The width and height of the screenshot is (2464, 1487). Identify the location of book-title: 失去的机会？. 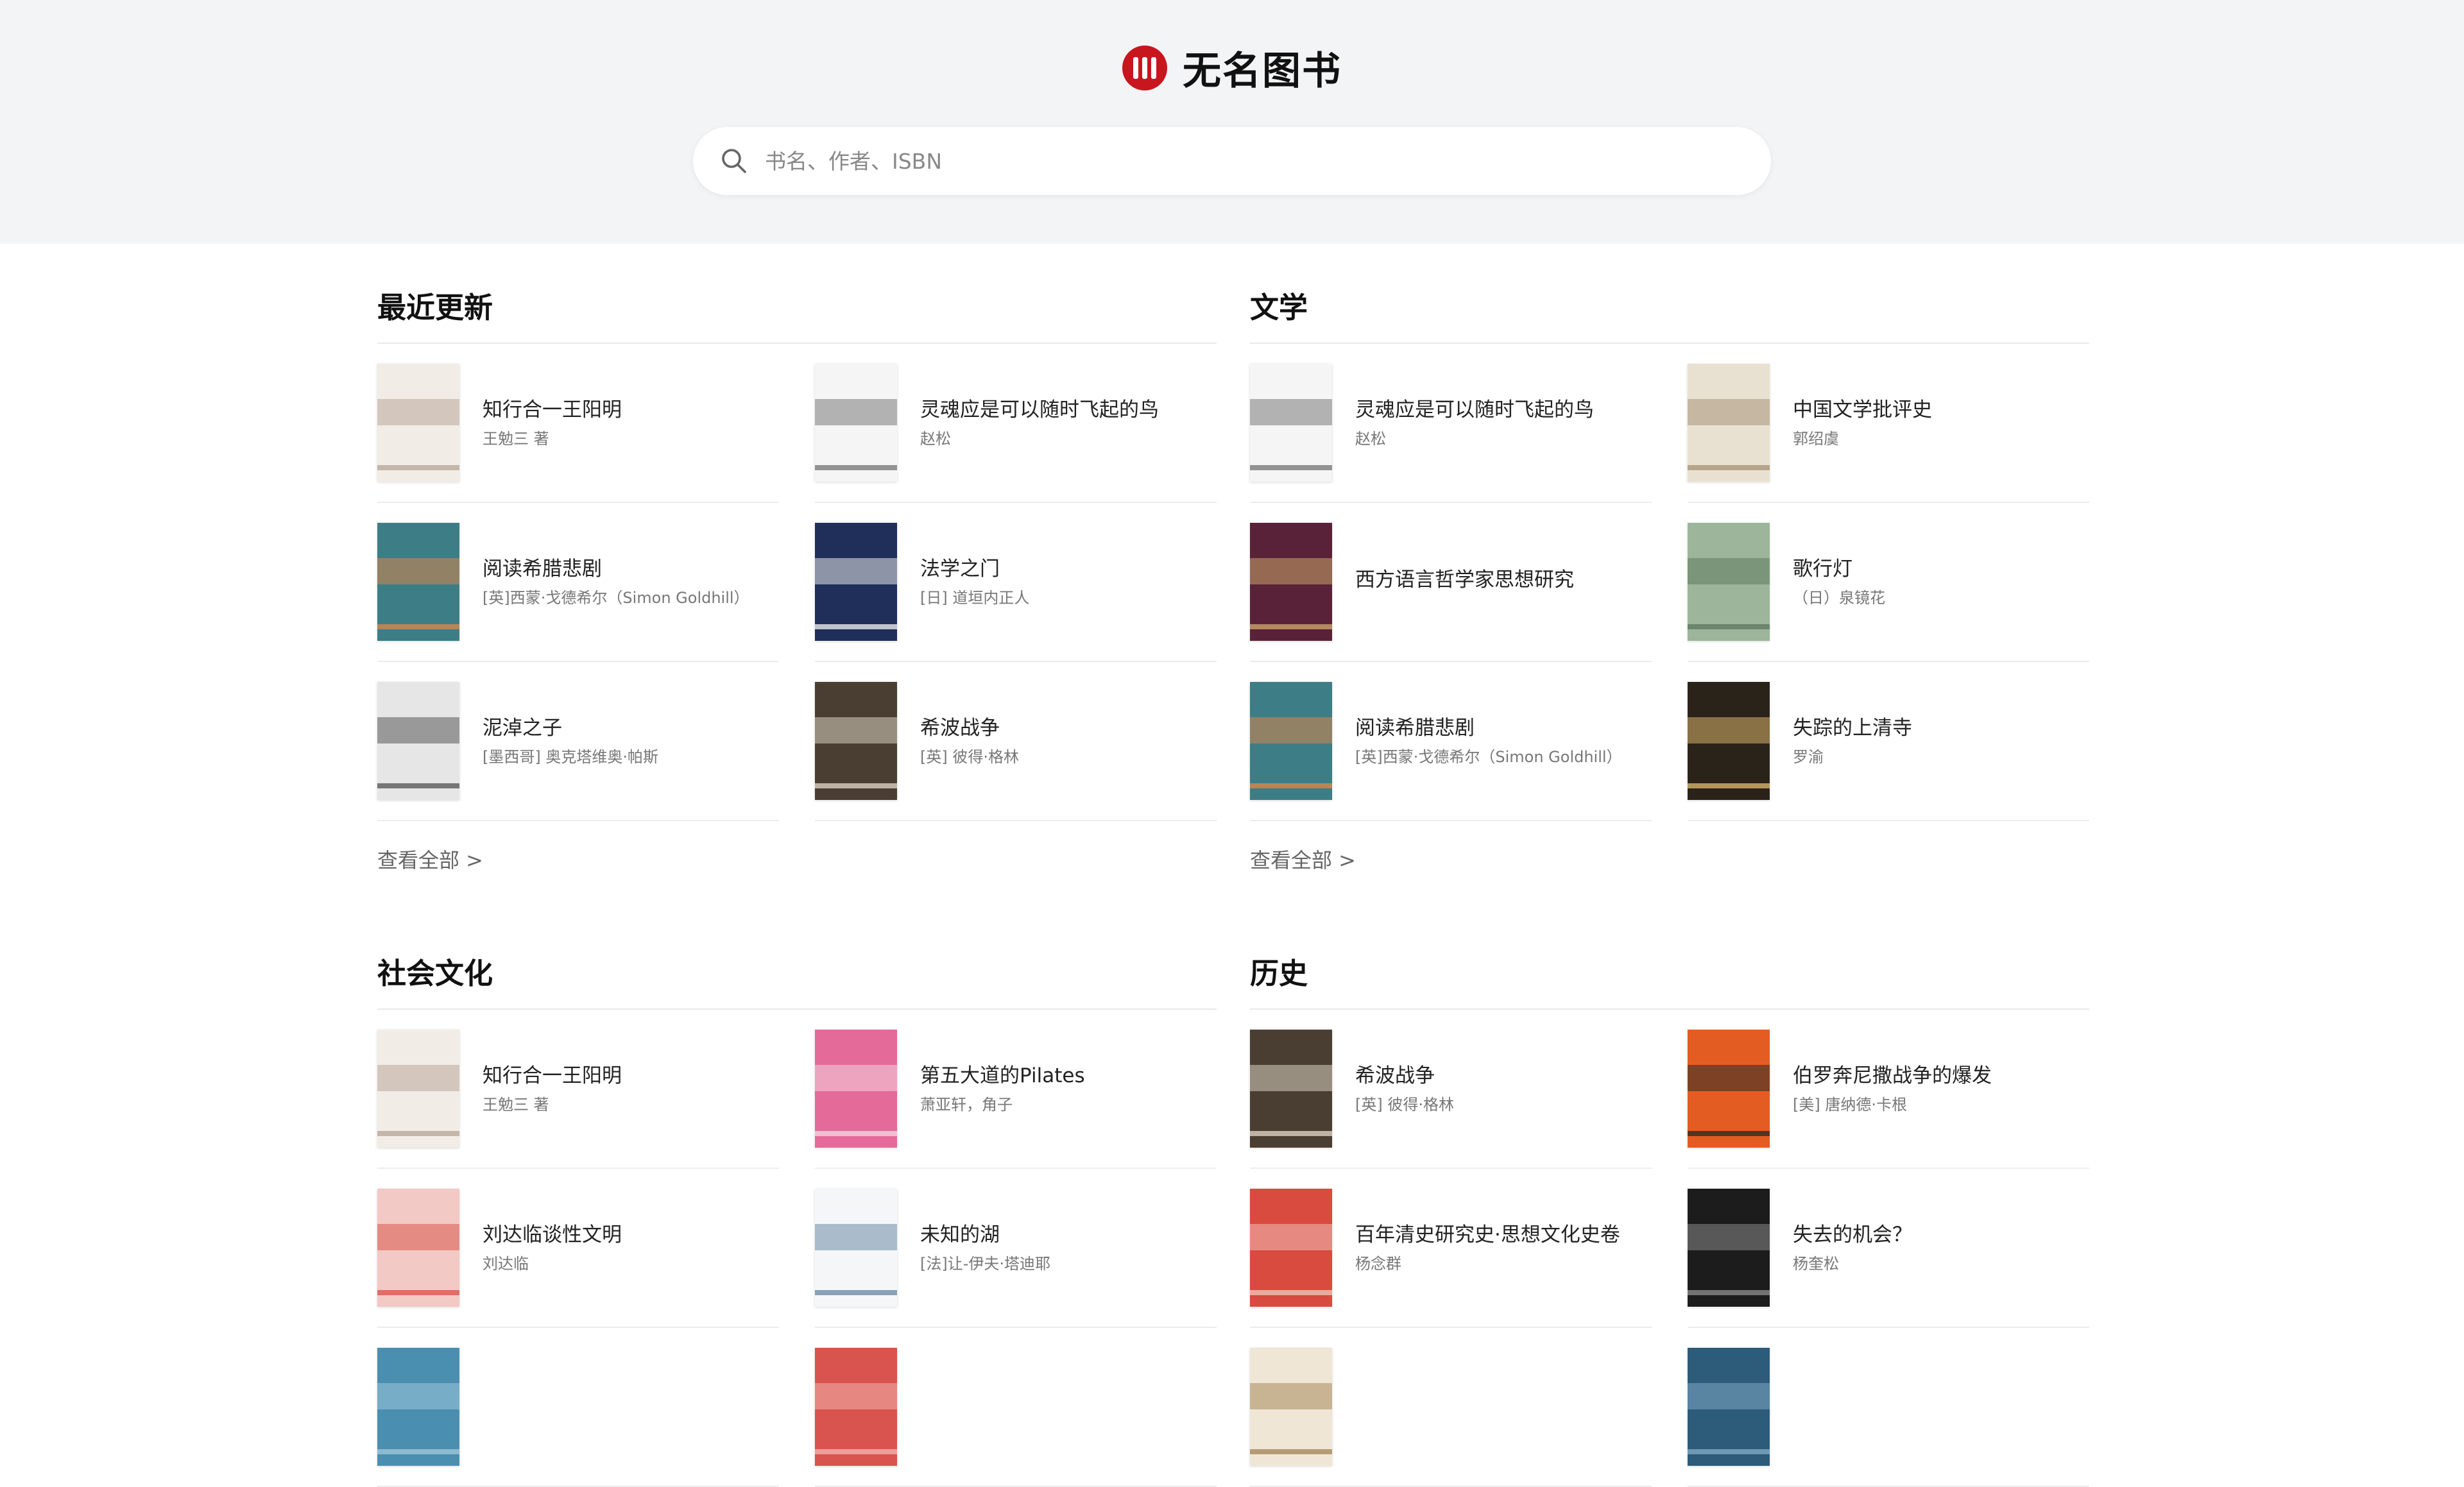
(1853, 1235).